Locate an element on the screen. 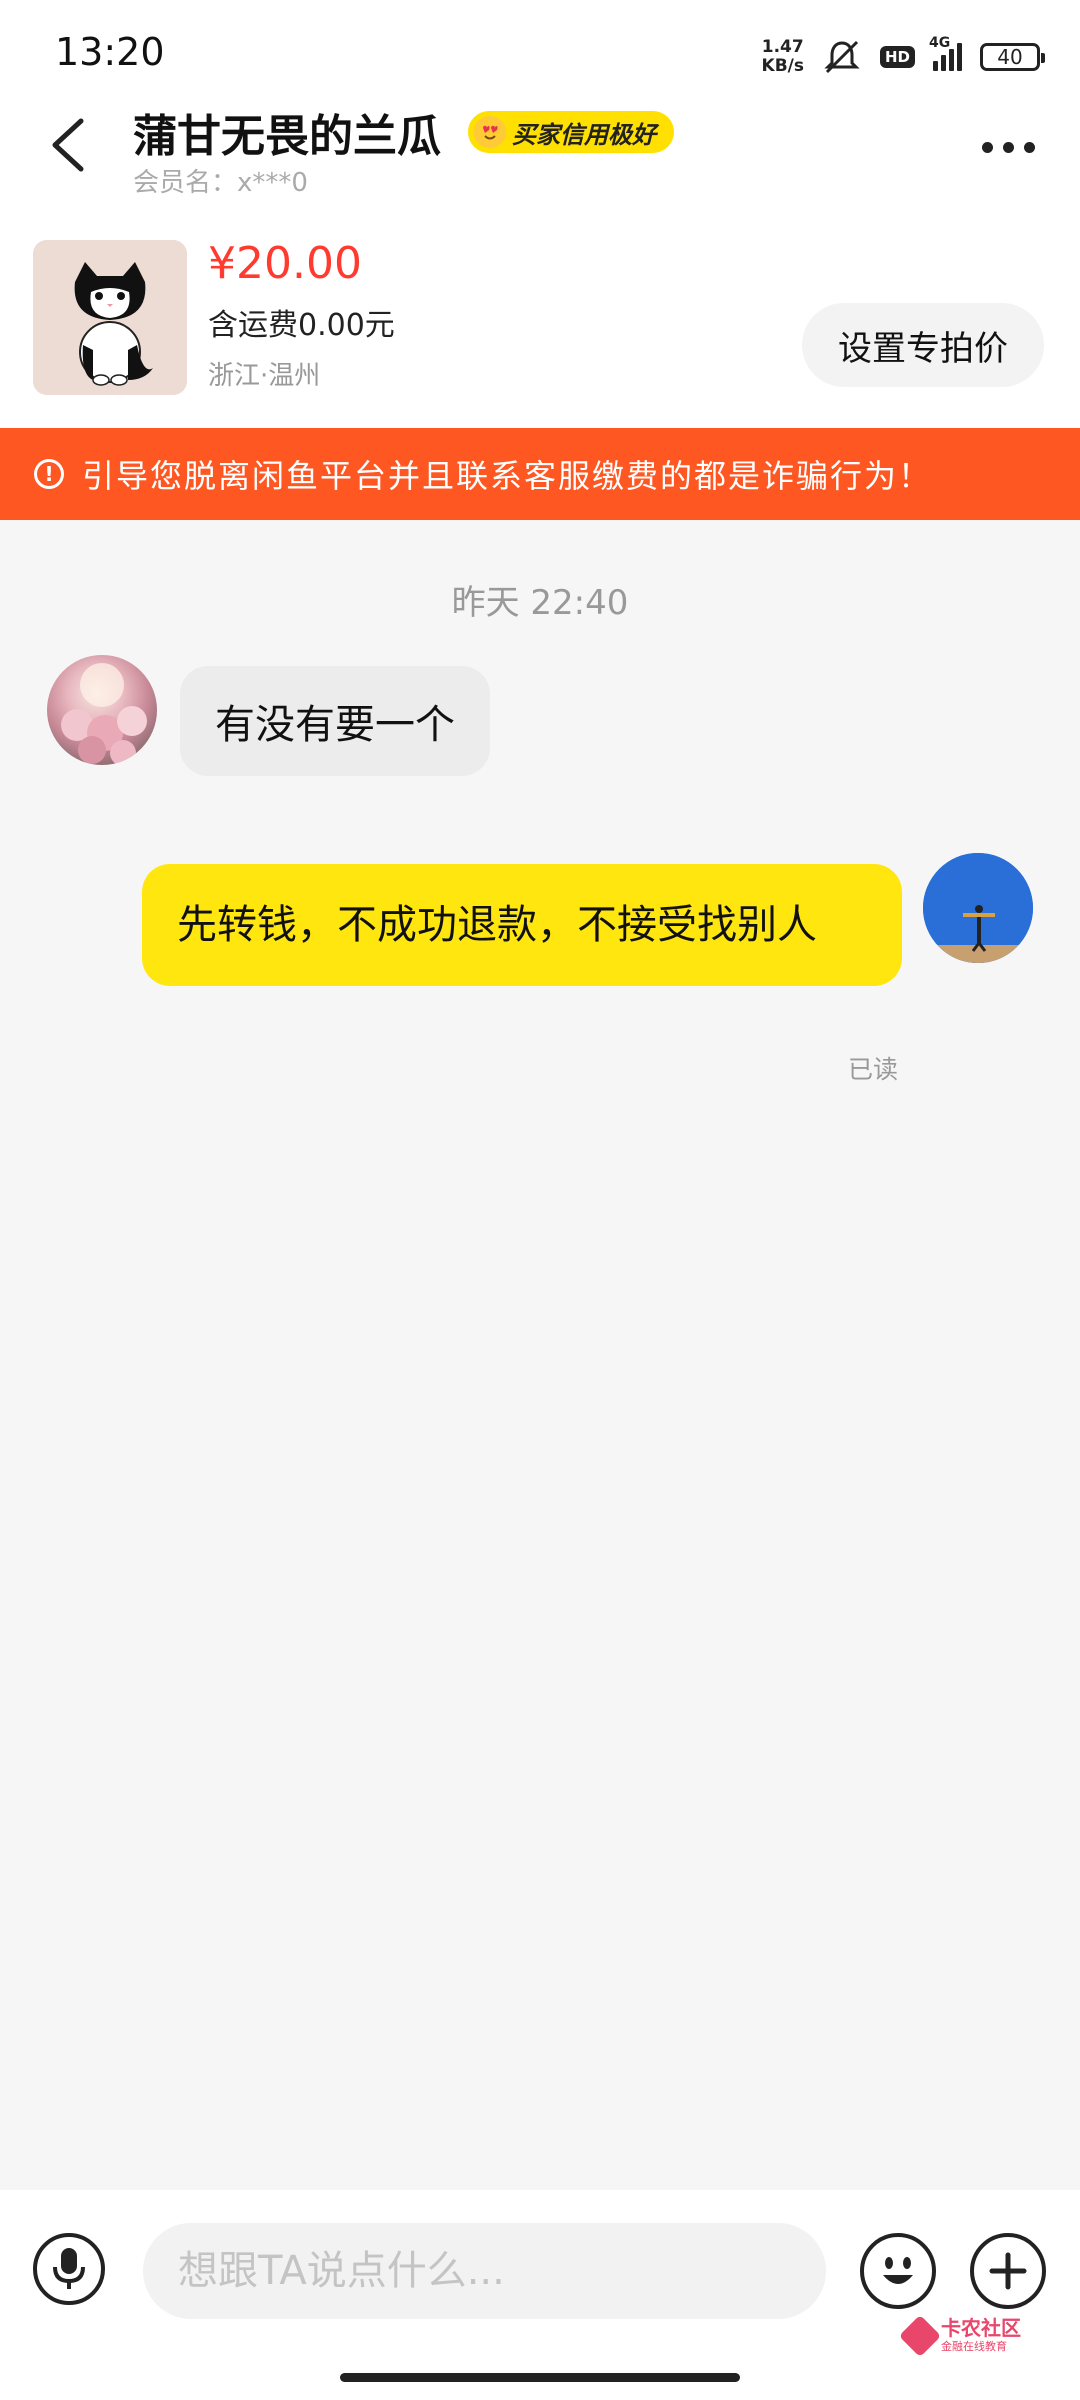 Image resolution: width=1080 pixels, height=2400 pixels. mute-bell-icon is located at coordinates (842, 57).